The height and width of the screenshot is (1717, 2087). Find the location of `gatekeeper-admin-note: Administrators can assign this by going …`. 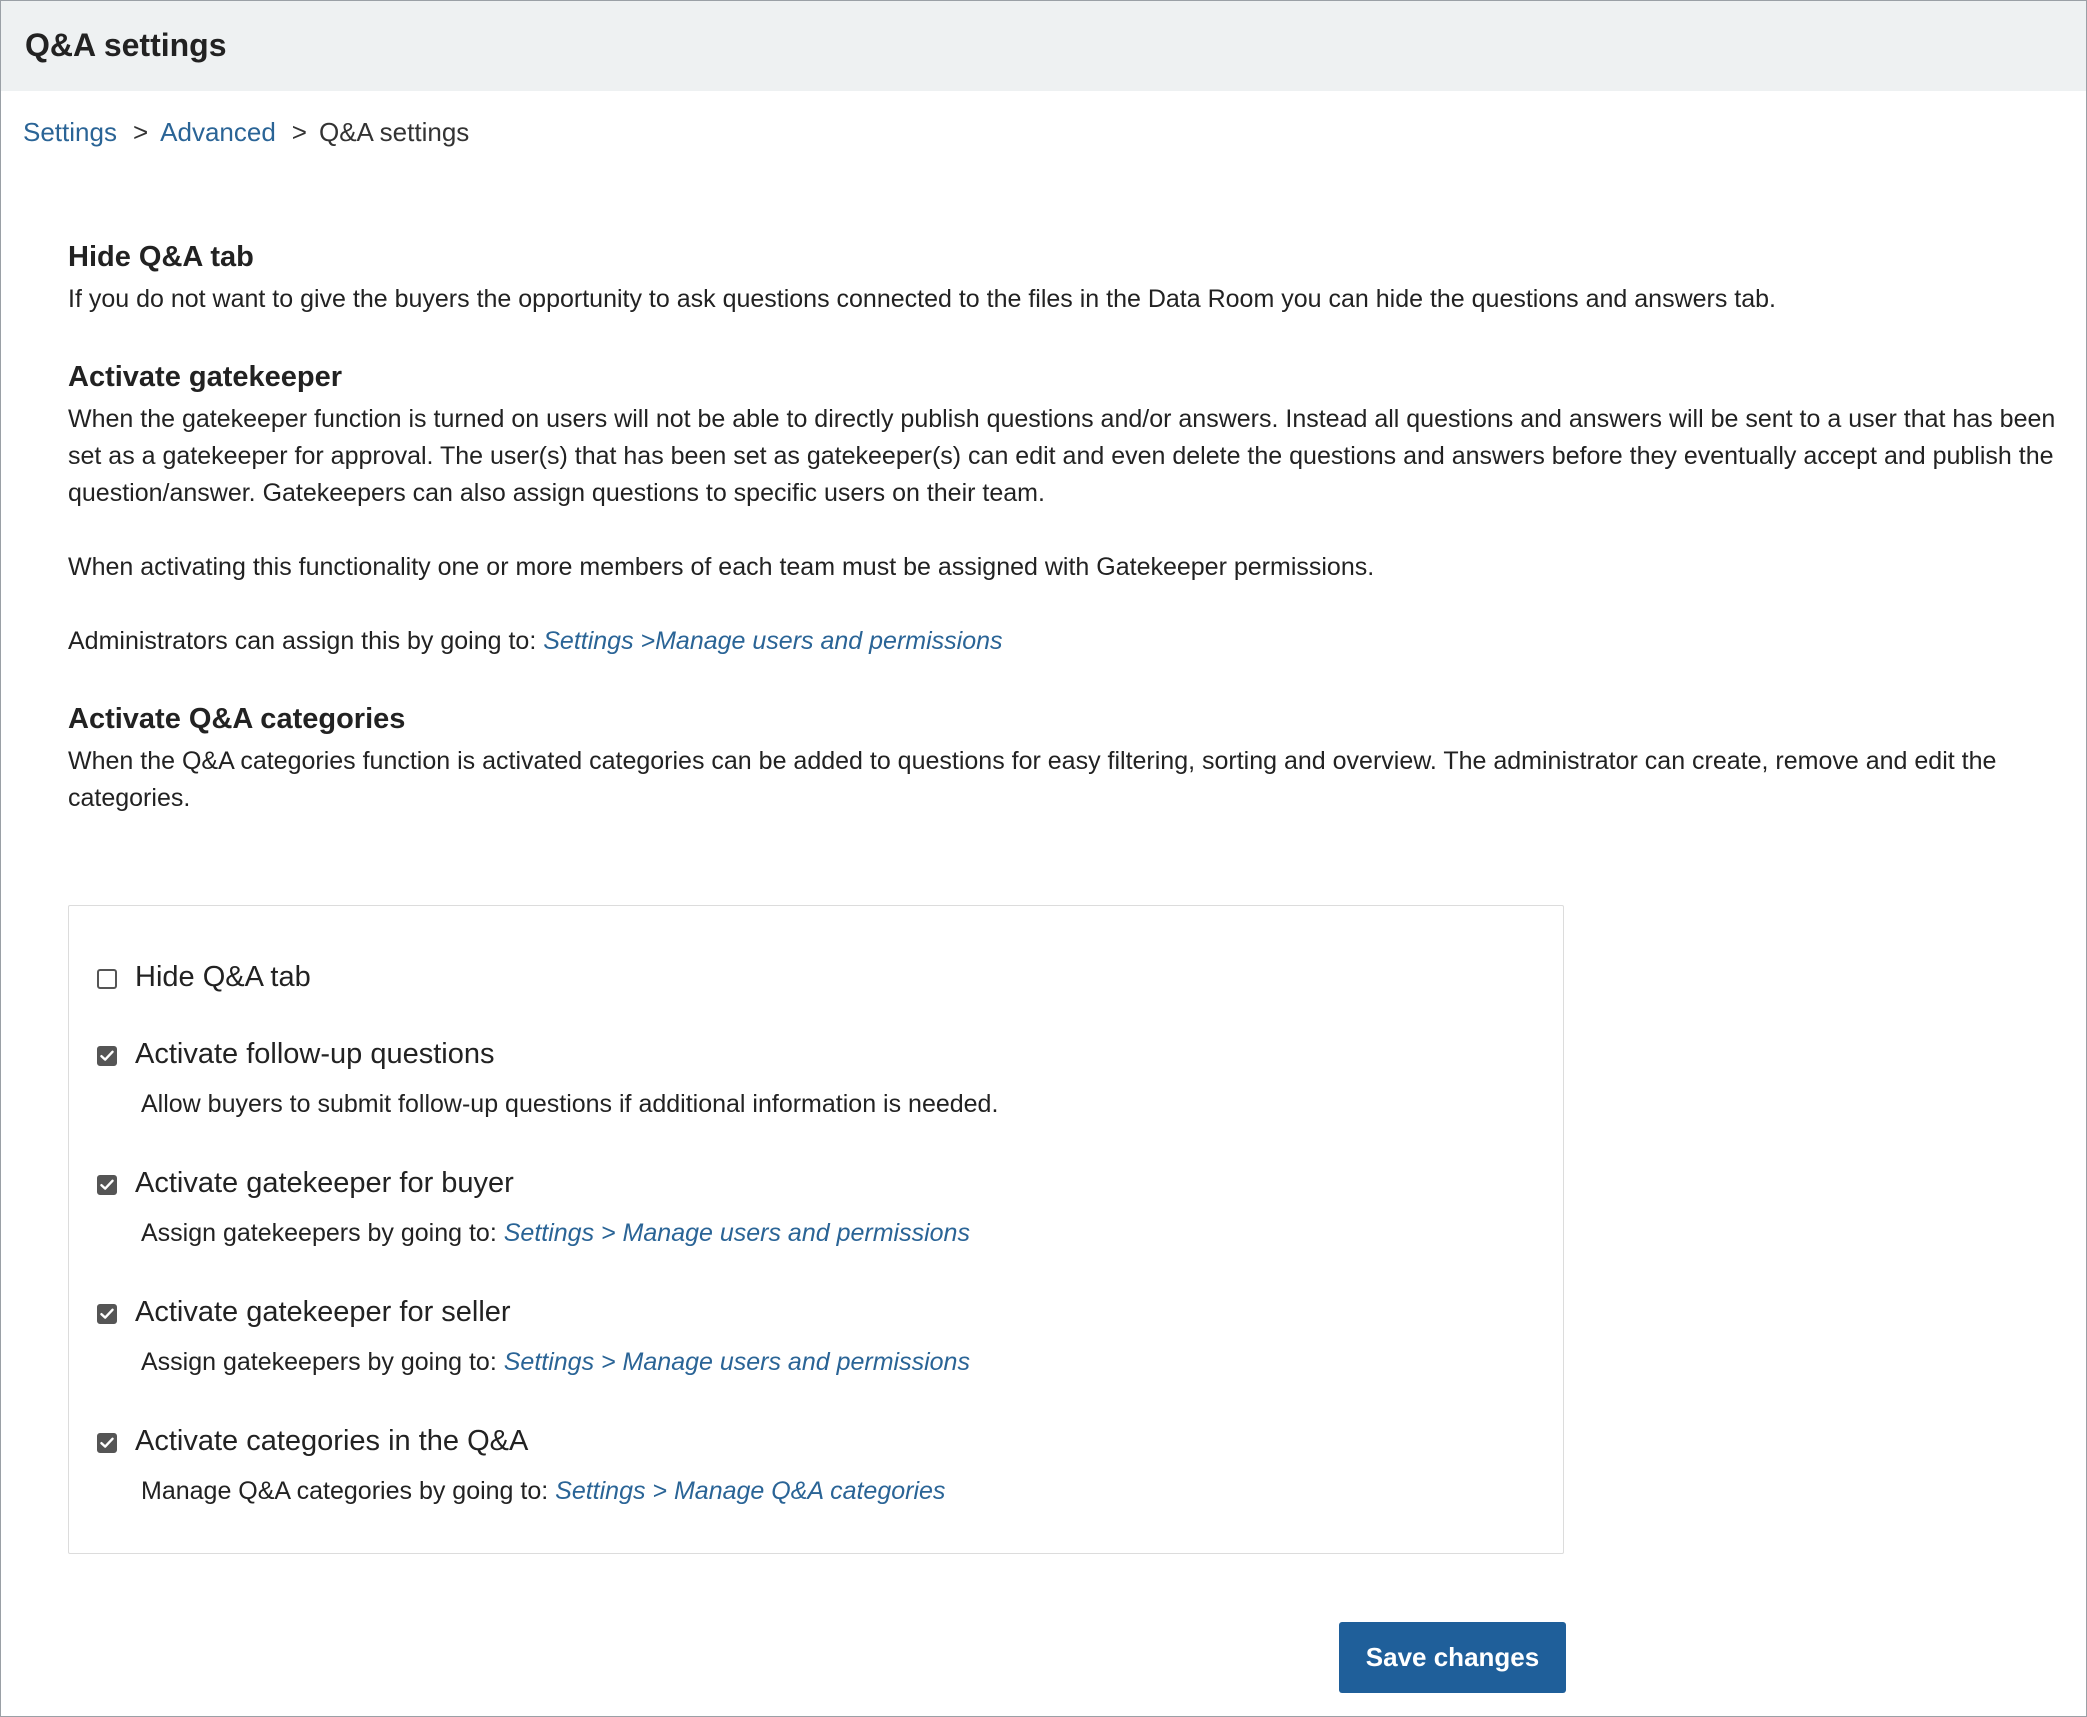

gatekeeper-admin-note: Administrators can assign this by going … is located at coordinates (1067, 641).